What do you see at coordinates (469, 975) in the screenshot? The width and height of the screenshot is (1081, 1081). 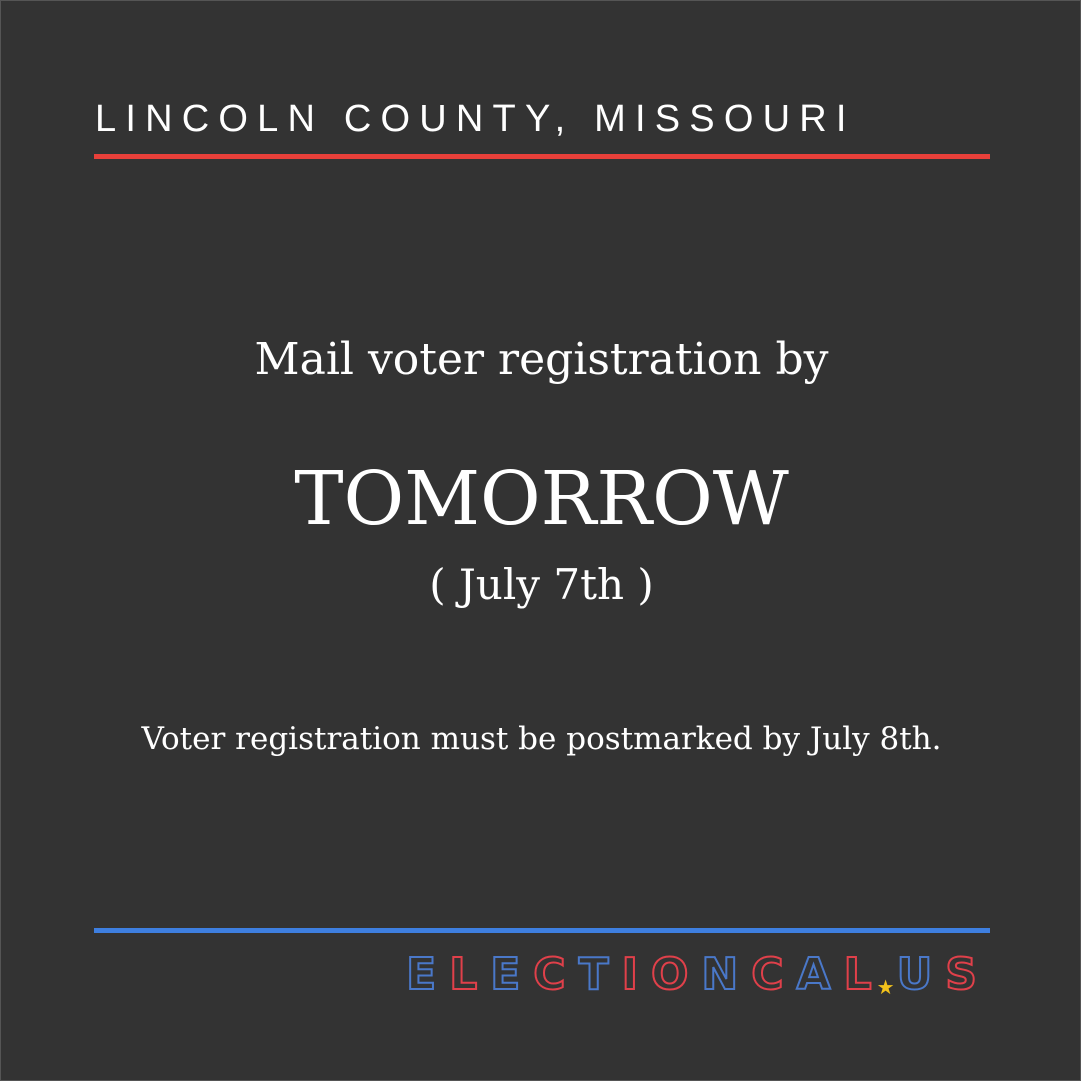 I see `brand-letter: L` at bounding box center [469, 975].